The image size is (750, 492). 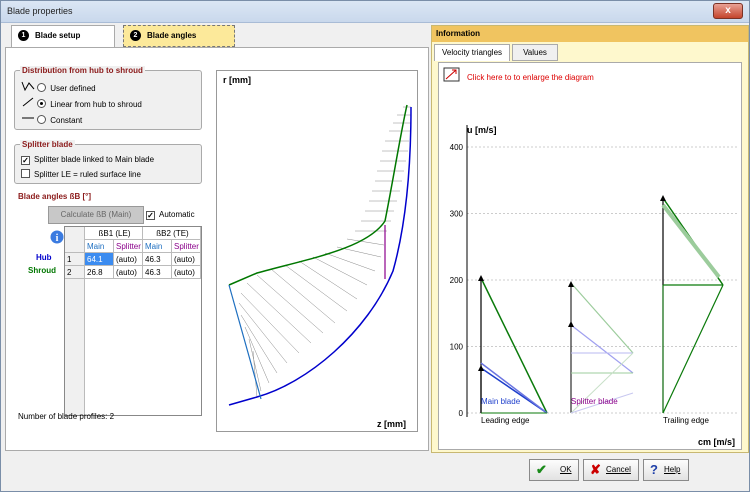 What do you see at coordinates (99, 259) in the screenshot?
I see `cell-hub-le-main: 64.1` at bounding box center [99, 259].